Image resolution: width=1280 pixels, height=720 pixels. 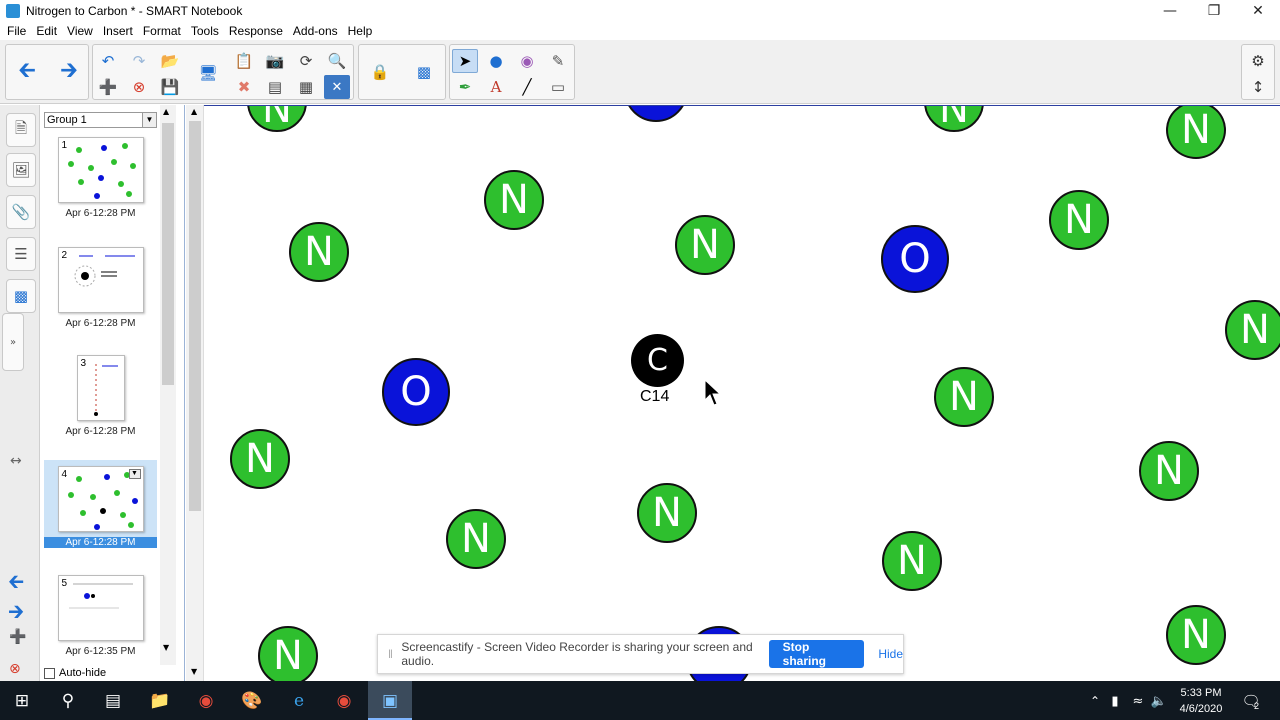 What do you see at coordinates (244, 87) in the screenshot?
I see `delete-icon: ✖` at bounding box center [244, 87].